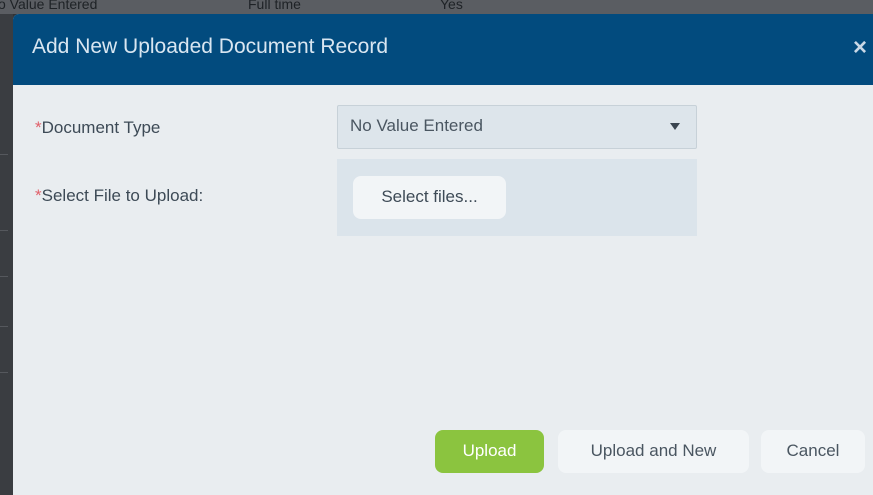 The height and width of the screenshot is (495, 873). I want to click on document-type-dropdown: No Value Entered, so click(517, 127).